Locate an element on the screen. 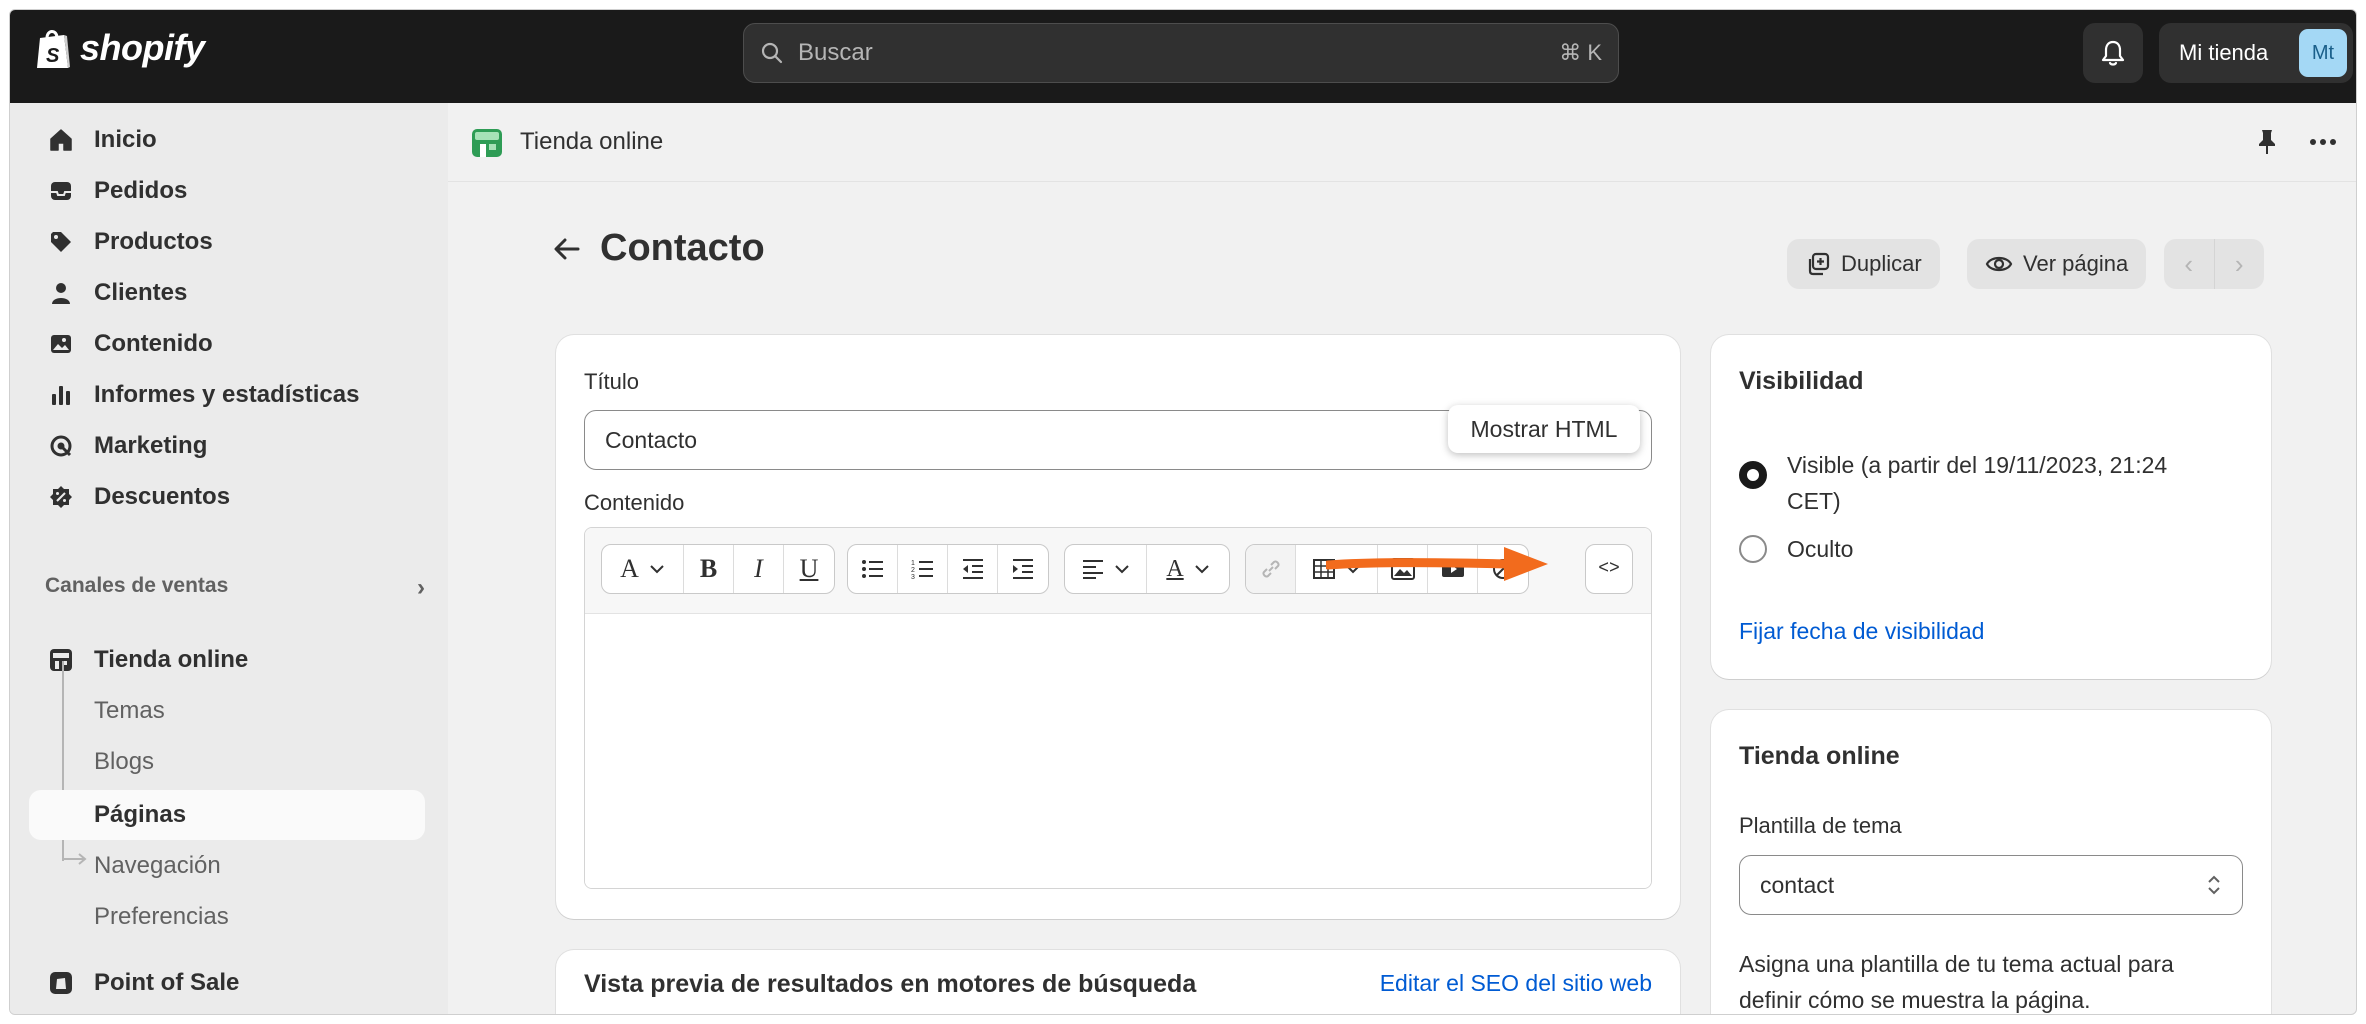 Image resolution: width=2366 pixels, height=1024 pixels. tag-icon is located at coordinates (61, 242).